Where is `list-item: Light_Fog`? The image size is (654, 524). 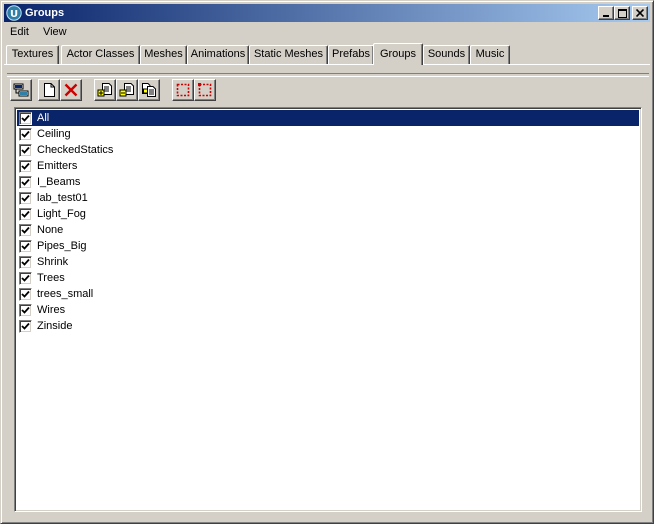
list-item: Light_Fog is located at coordinates (328, 214).